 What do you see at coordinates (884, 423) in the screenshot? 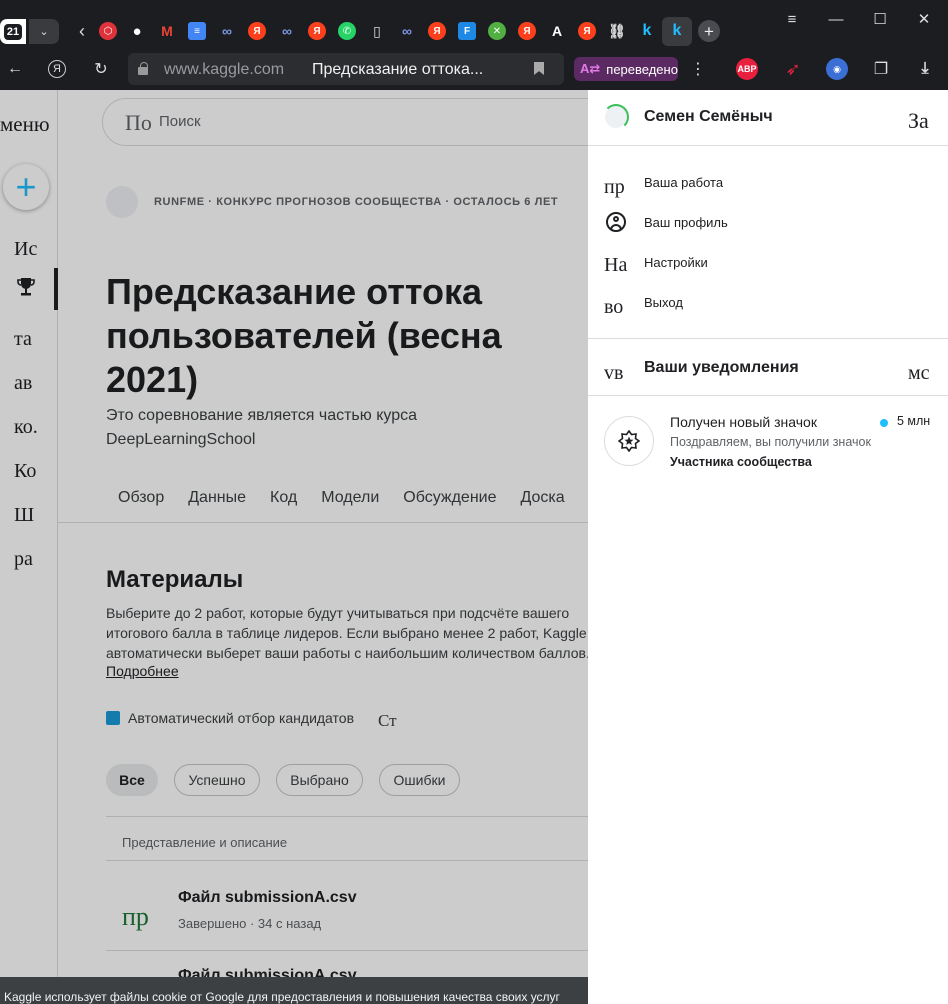
I see `unread-dot` at bounding box center [884, 423].